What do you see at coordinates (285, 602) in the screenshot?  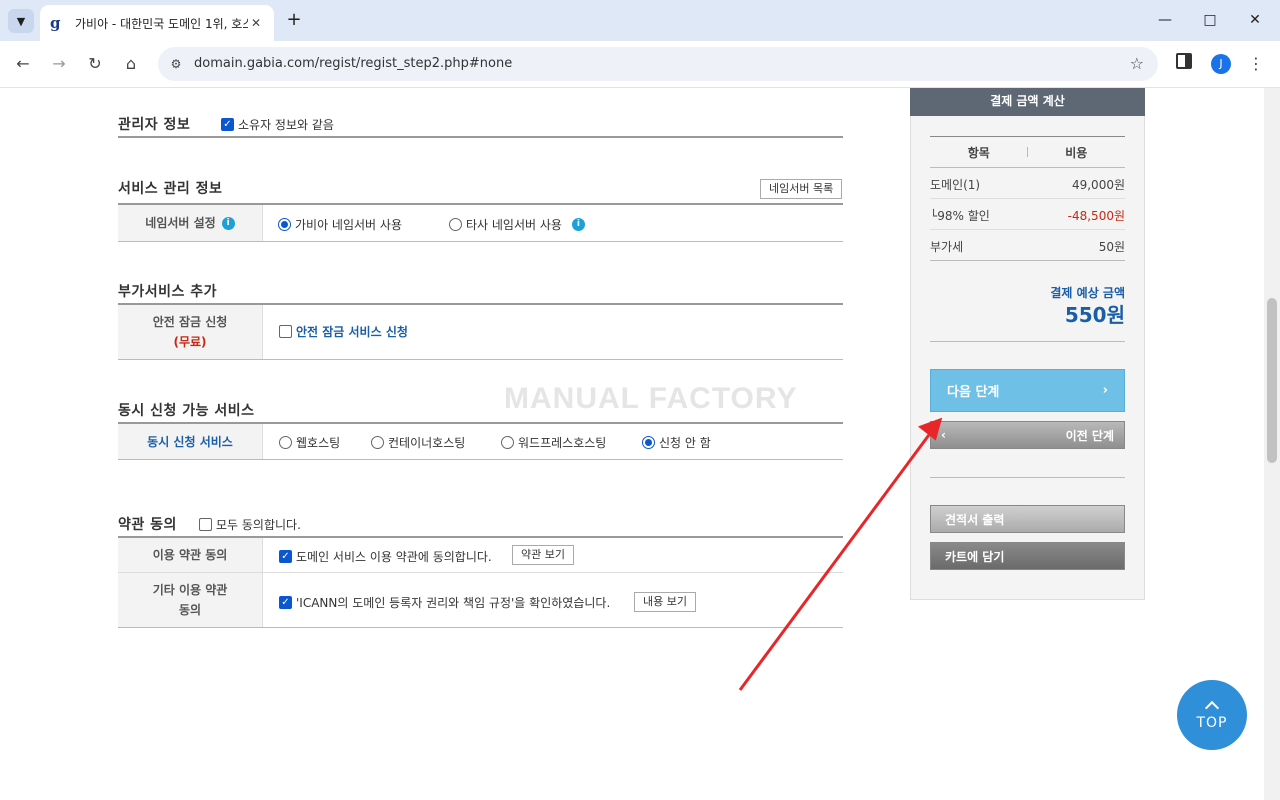 I see `terms-other-checkbox: ✓` at bounding box center [285, 602].